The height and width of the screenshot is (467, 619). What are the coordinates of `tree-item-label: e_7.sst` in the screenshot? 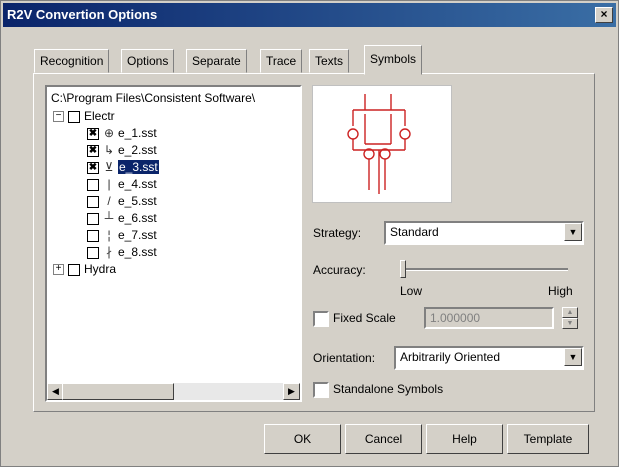 It's located at (137, 235).